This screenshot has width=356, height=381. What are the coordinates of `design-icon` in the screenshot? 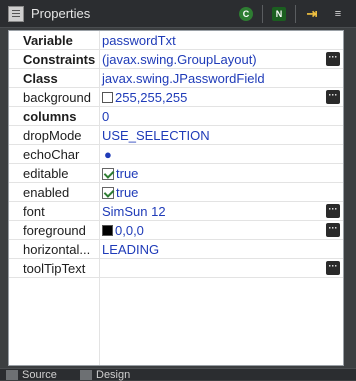 It's located at (86, 375).